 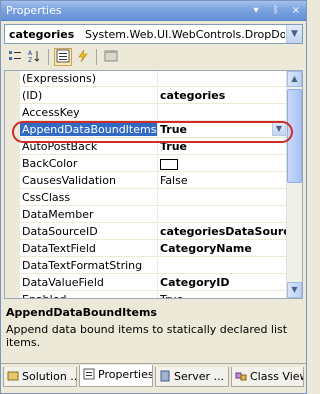 I want to click on properties-icon, so click(x=63, y=57).